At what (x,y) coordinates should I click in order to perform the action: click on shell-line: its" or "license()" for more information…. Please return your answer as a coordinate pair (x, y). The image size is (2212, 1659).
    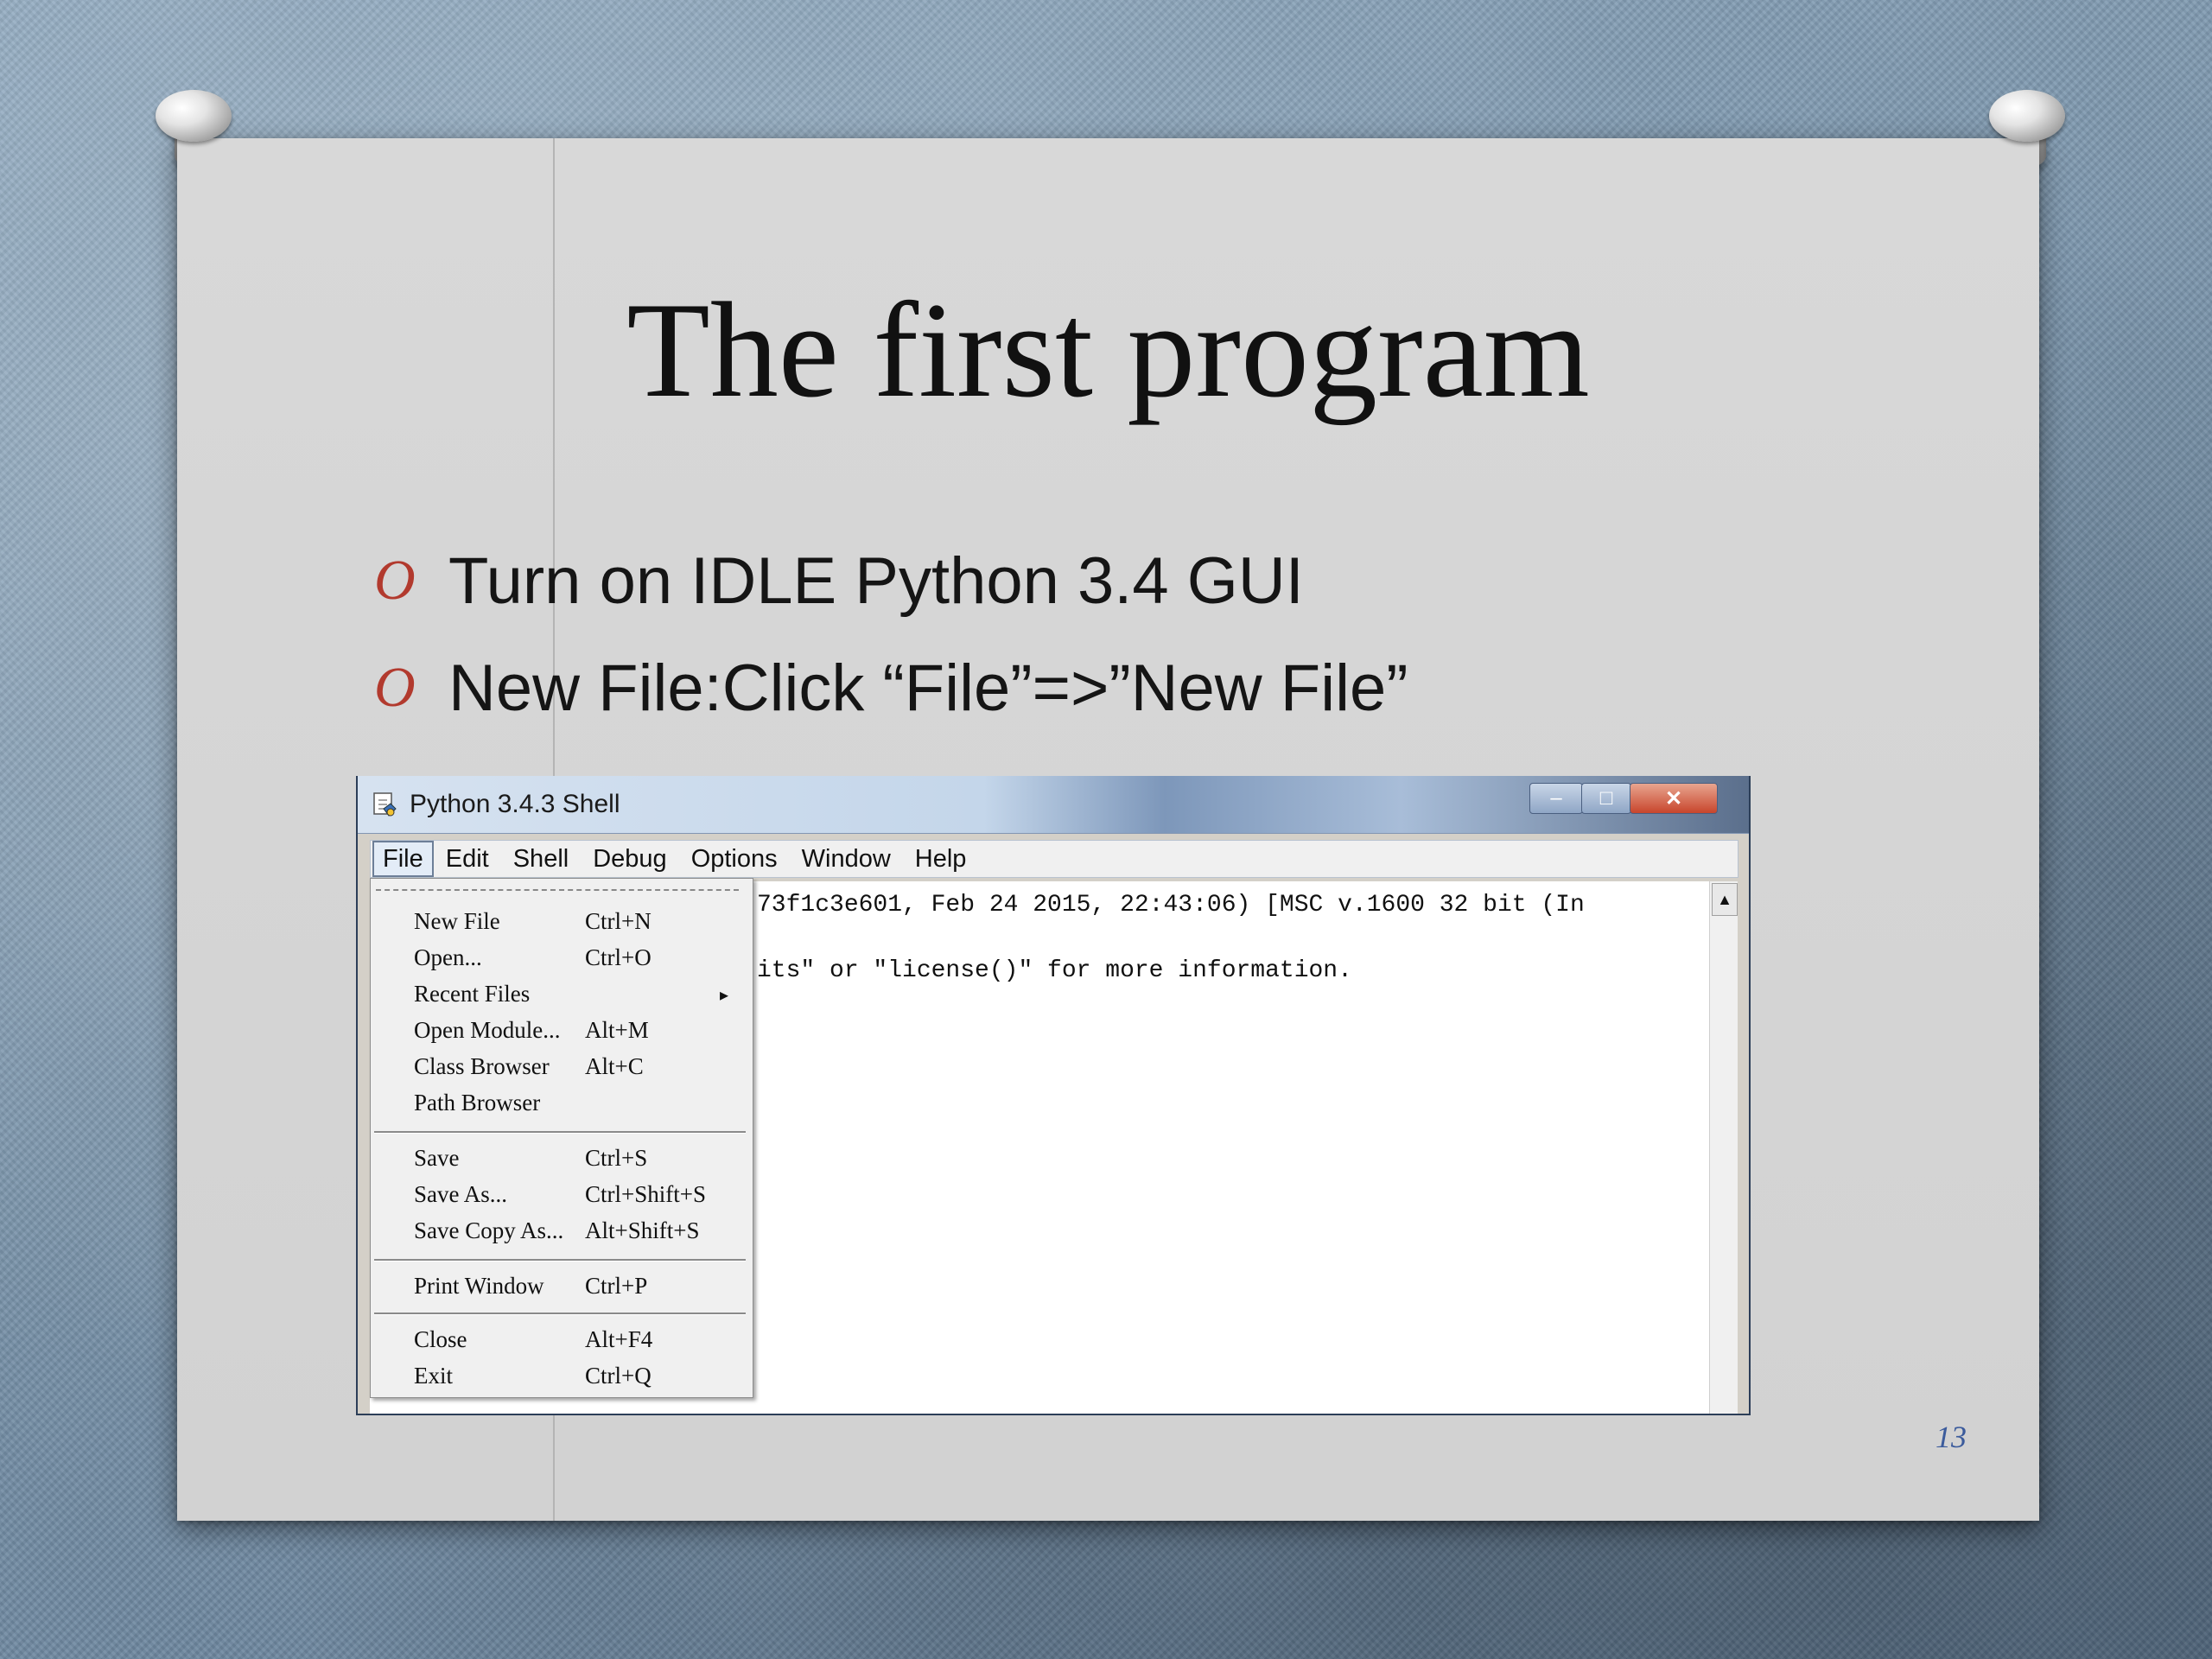
    Looking at the image, I should click on (1054, 970).